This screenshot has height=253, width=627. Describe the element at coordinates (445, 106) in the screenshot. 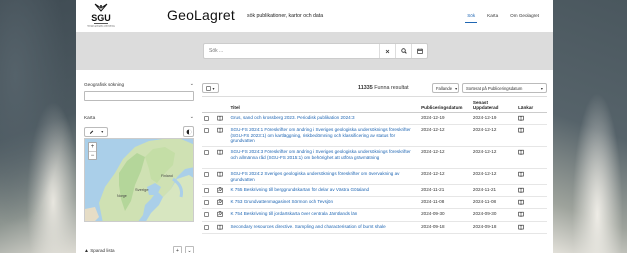

I see `column-published: Publiceringsdatum` at that location.